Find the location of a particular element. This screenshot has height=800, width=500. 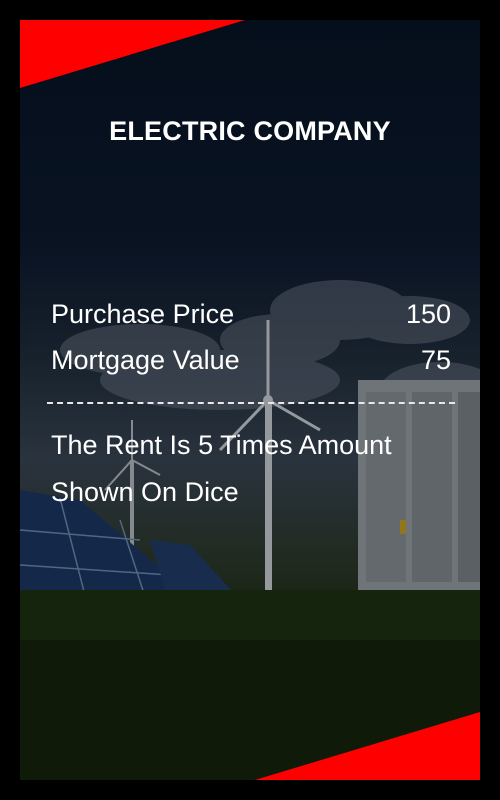

rent-description: The Rent Is 5 Times Amount Shown On Dice is located at coordinates (221, 468).